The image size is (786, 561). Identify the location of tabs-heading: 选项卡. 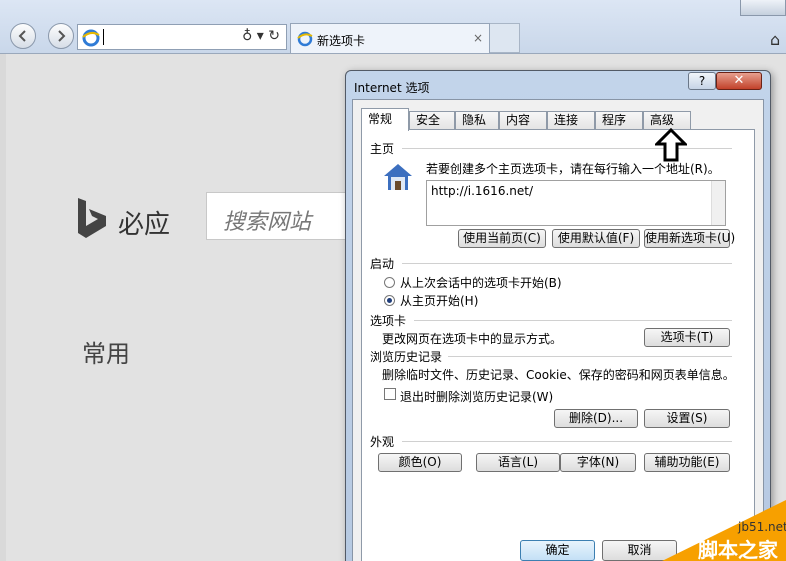
(388, 321).